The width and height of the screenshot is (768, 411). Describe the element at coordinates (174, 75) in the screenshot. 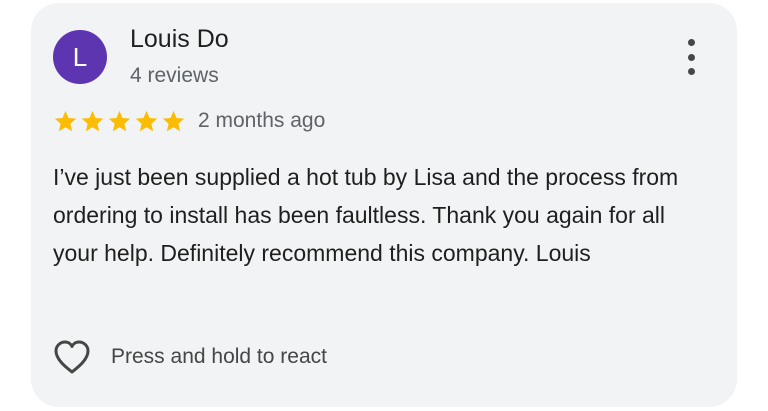

I see `review-count: 4 reviews` at that location.